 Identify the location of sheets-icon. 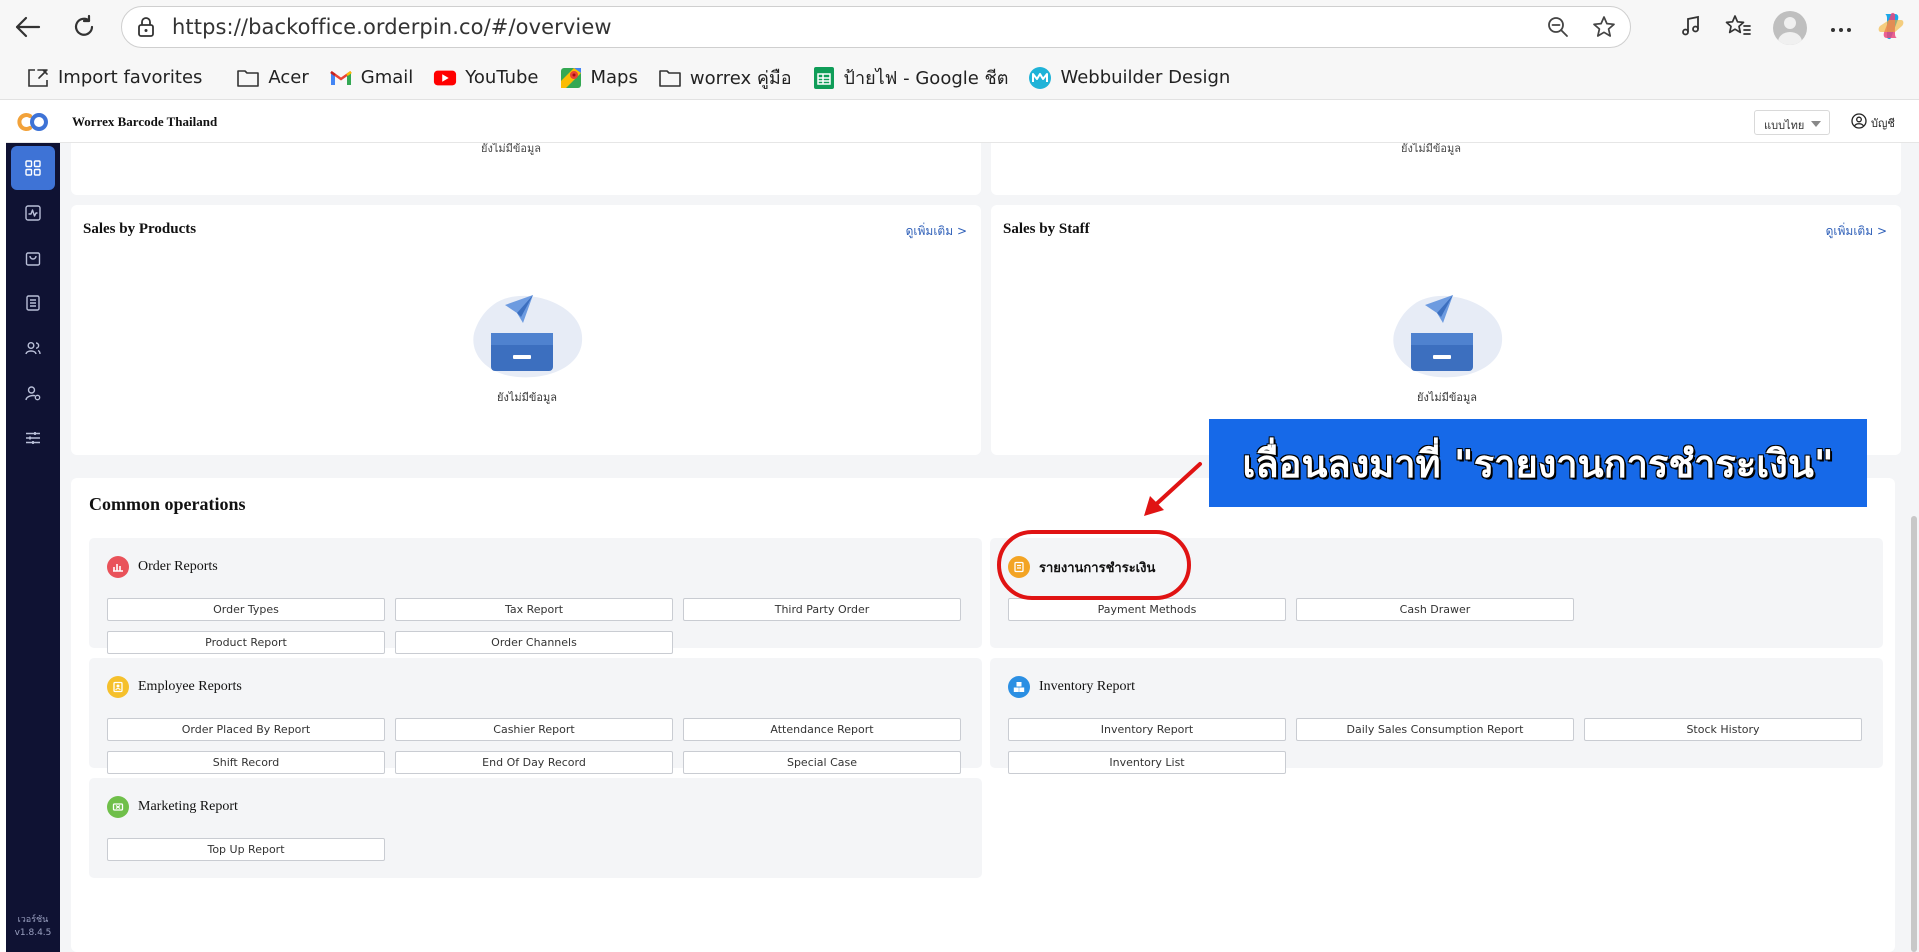
(824, 78).